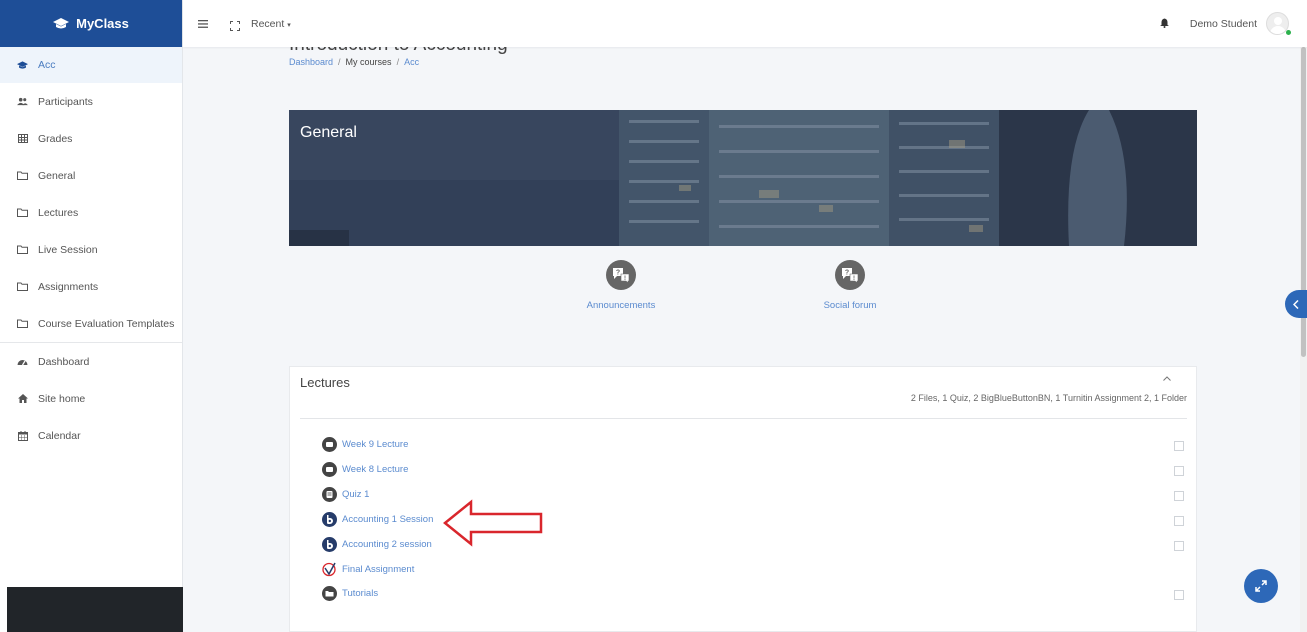  Describe the element at coordinates (102, 23) in the screenshot. I see `brand-name: MyClass` at that location.